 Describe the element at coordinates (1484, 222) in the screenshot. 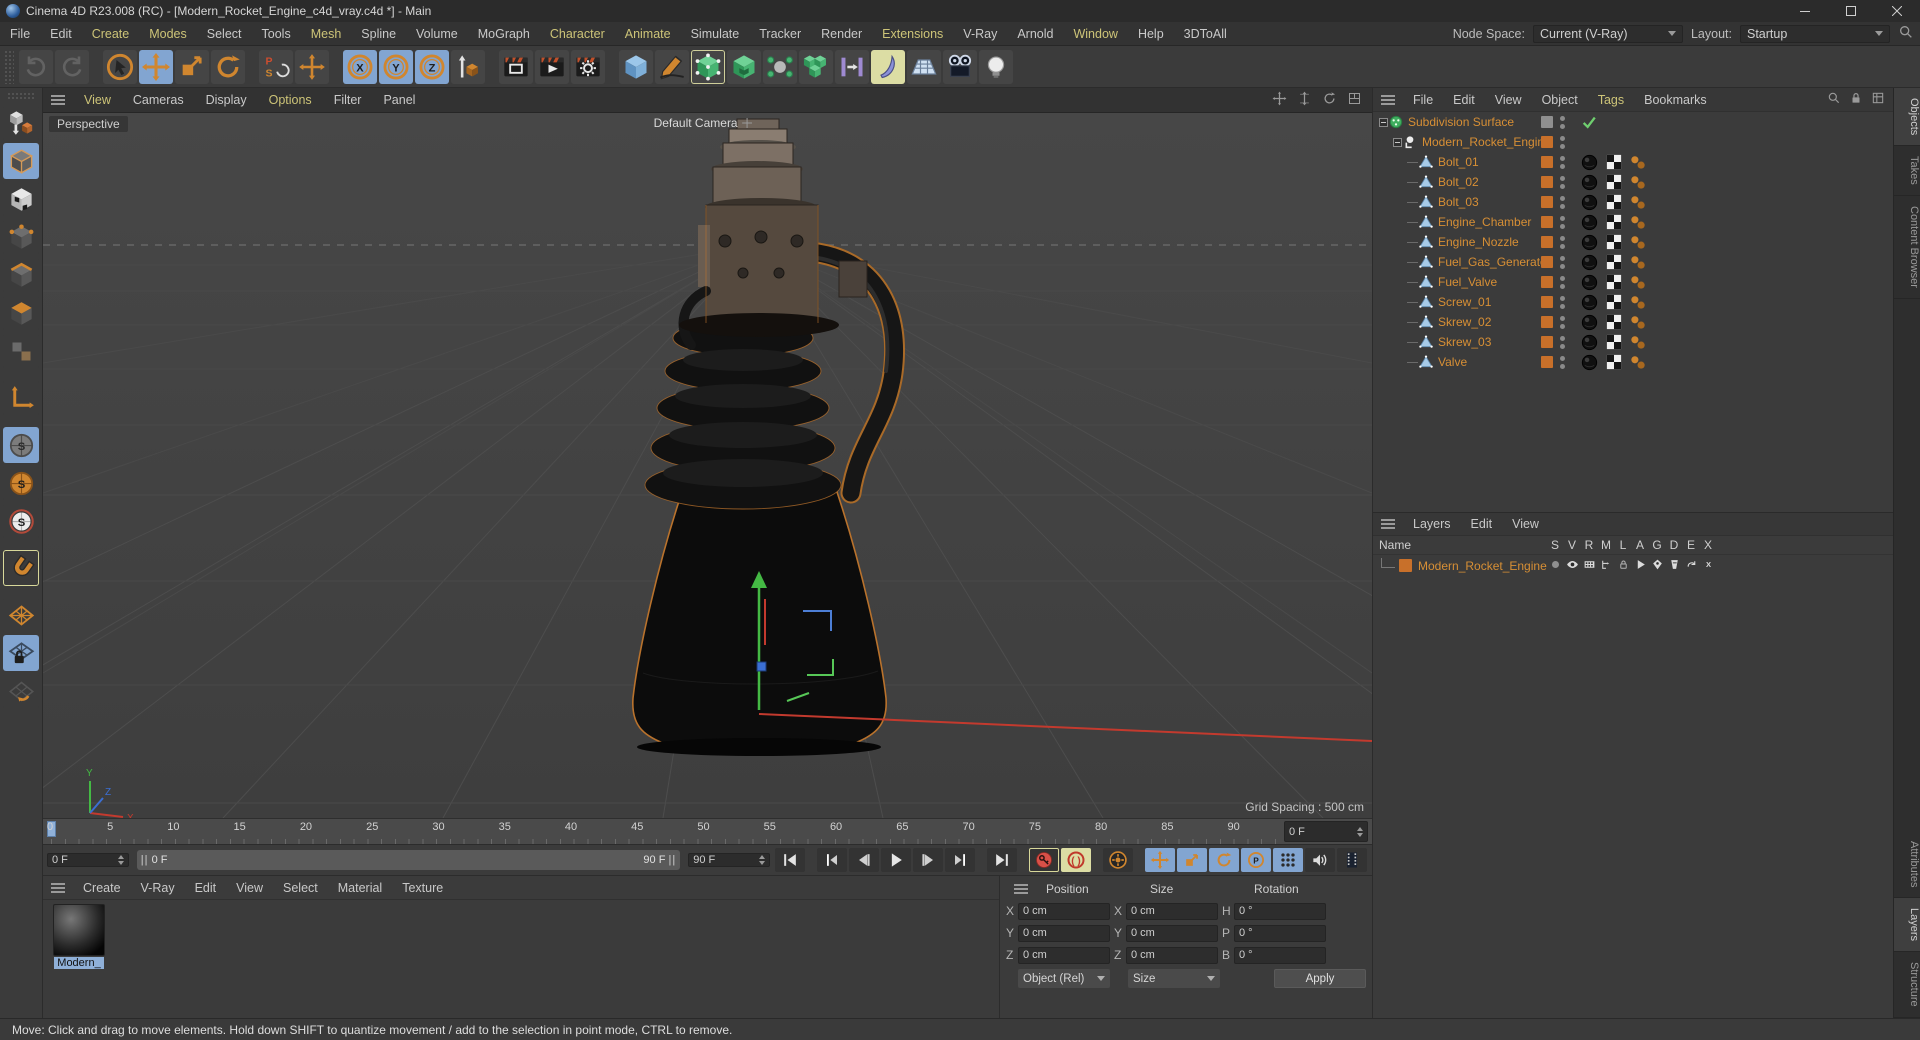

I see `object-name: Engine_Chamber` at that location.